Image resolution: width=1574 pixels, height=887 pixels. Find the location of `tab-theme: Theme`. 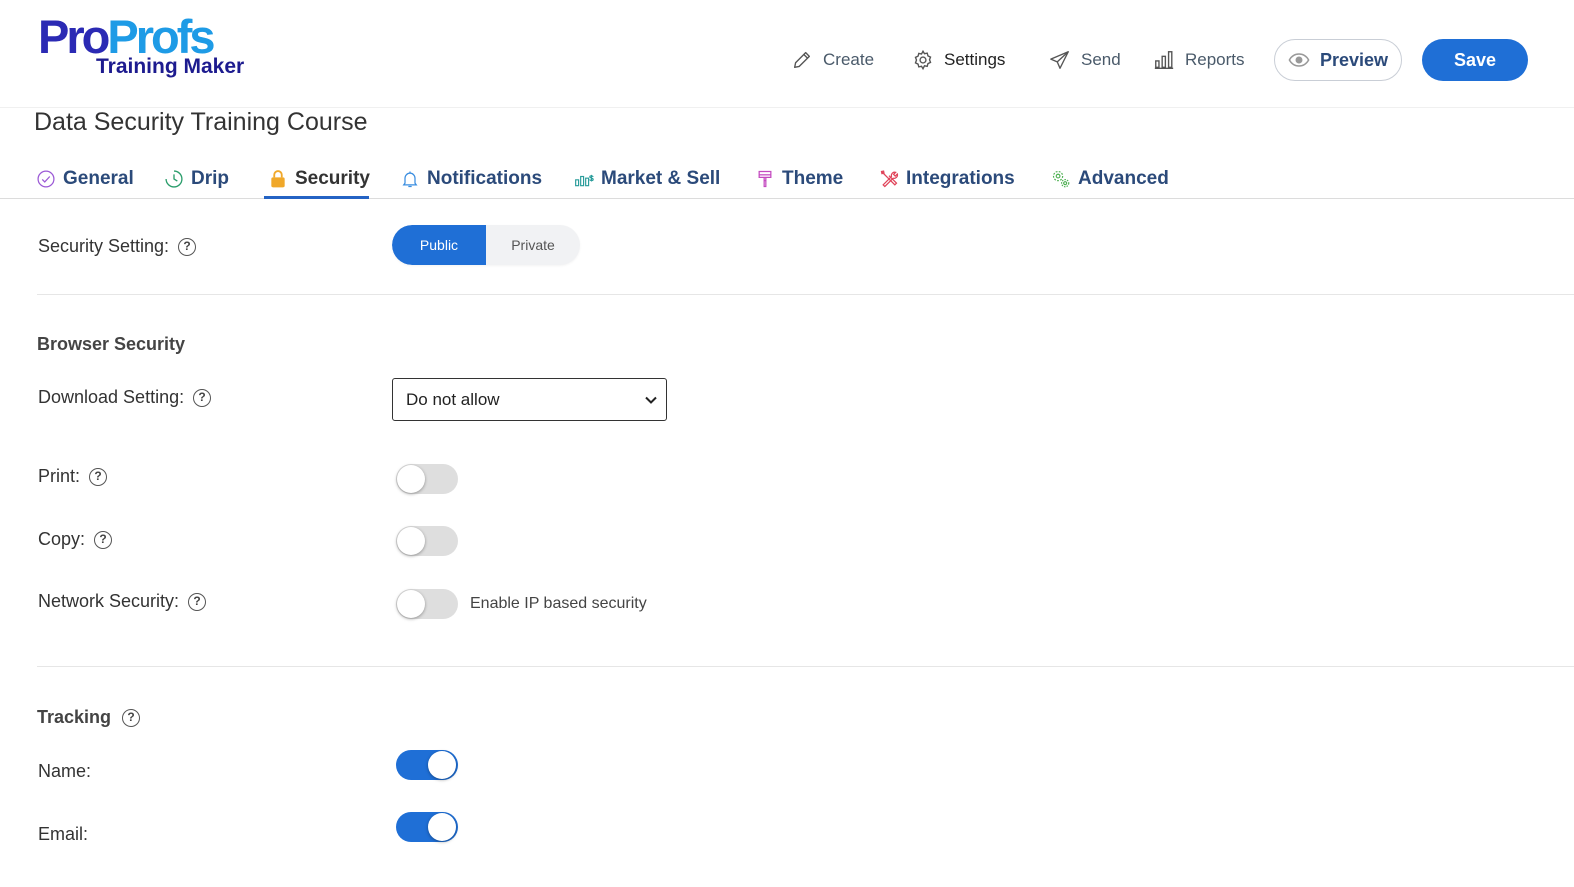

tab-theme: Theme is located at coordinates (799, 179).